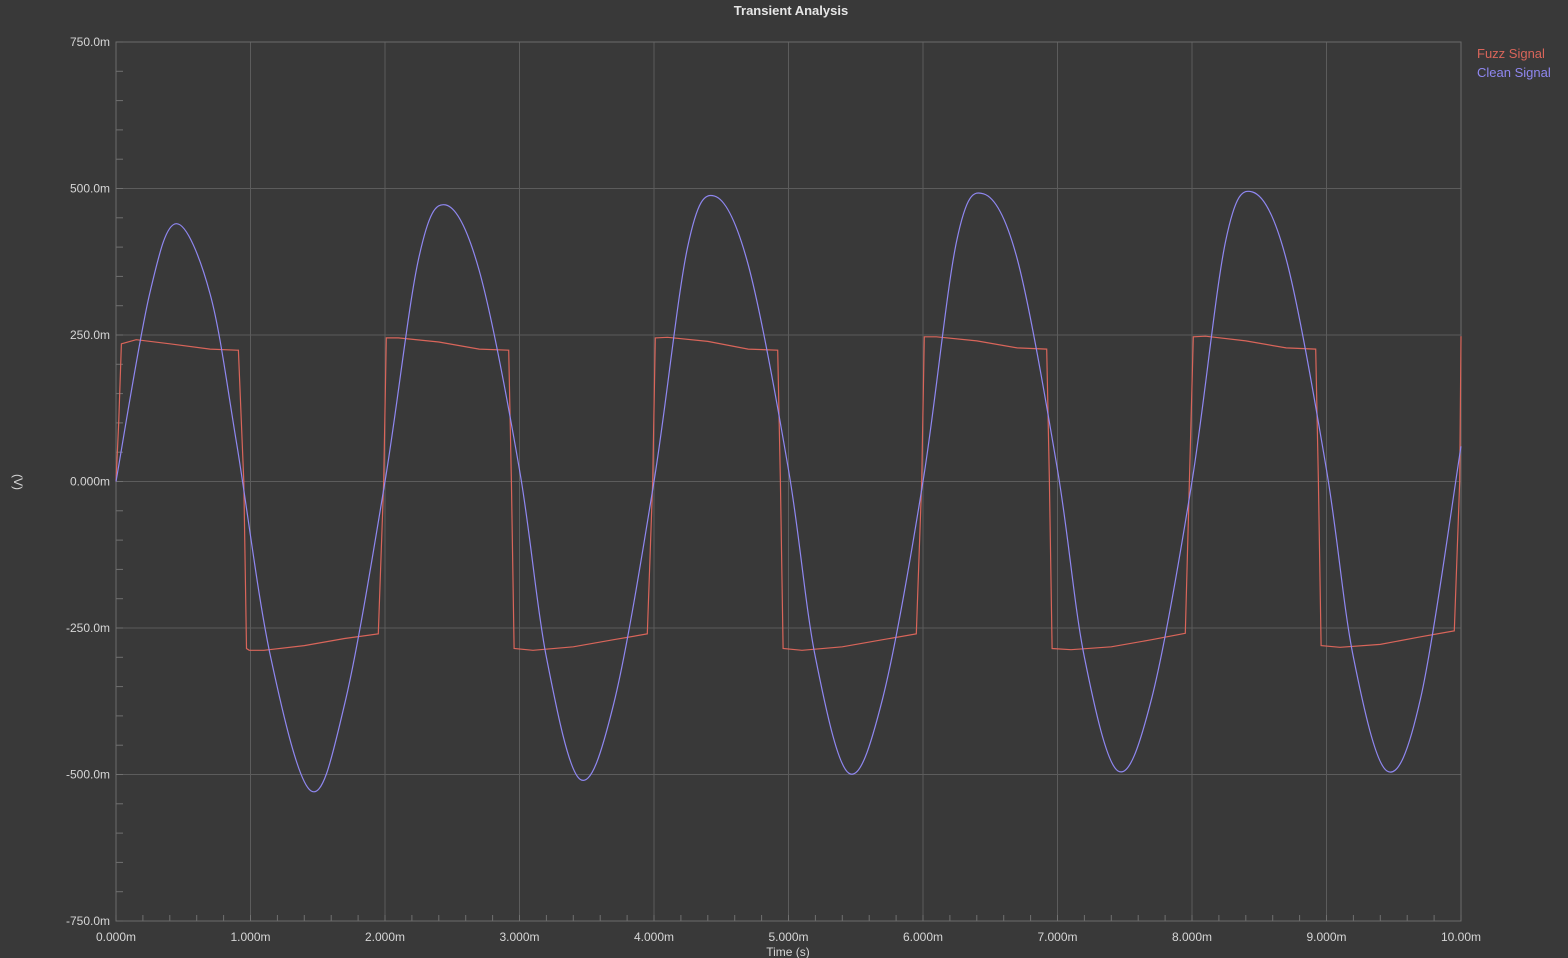 The height and width of the screenshot is (958, 1568). What do you see at coordinates (519, 937) in the screenshot?
I see `x-tick-label: 3.000m` at bounding box center [519, 937].